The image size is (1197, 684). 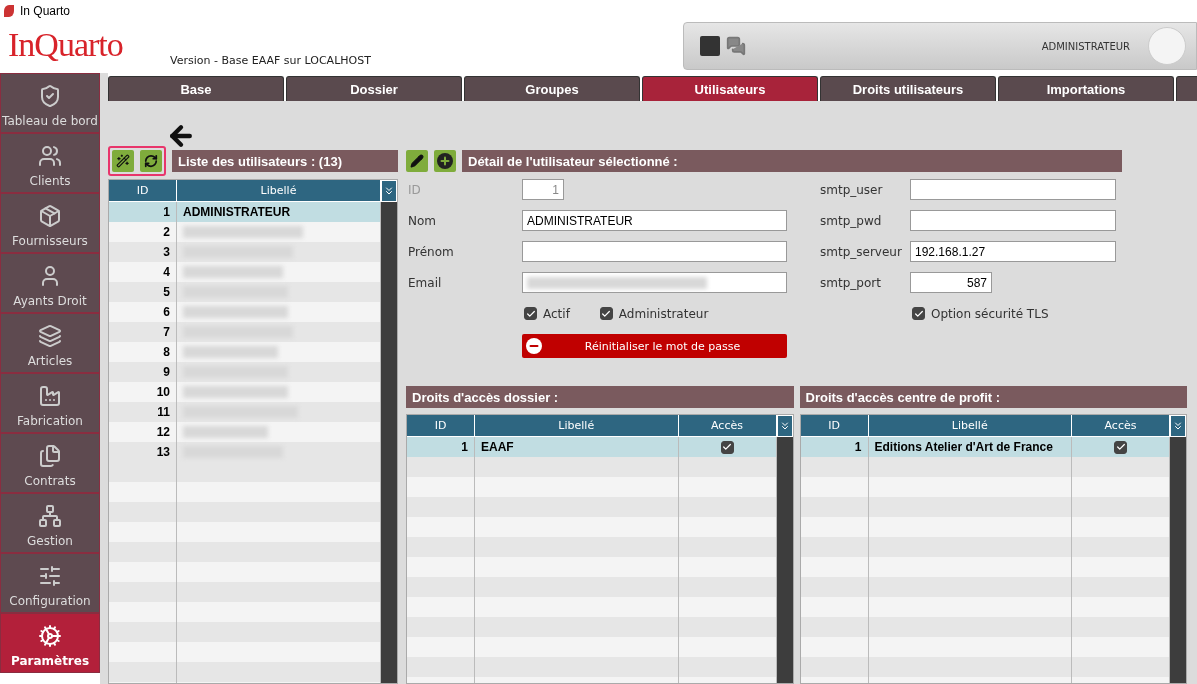 I want to click on field-label: Nom, so click(x=422, y=220).